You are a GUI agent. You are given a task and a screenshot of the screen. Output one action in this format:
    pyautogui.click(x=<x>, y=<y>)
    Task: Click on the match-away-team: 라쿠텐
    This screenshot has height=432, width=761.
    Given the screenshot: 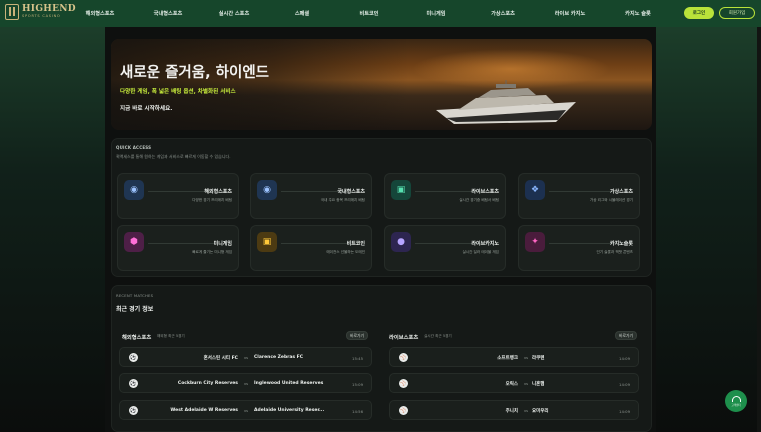 What is the action you would take?
    pyautogui.click(x=538, y=358)
    